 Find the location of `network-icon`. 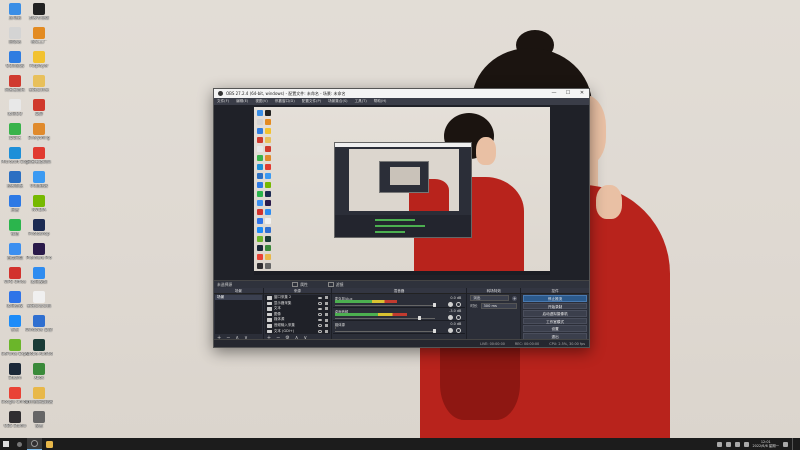

network-icon is located at coordinates (728, 444).